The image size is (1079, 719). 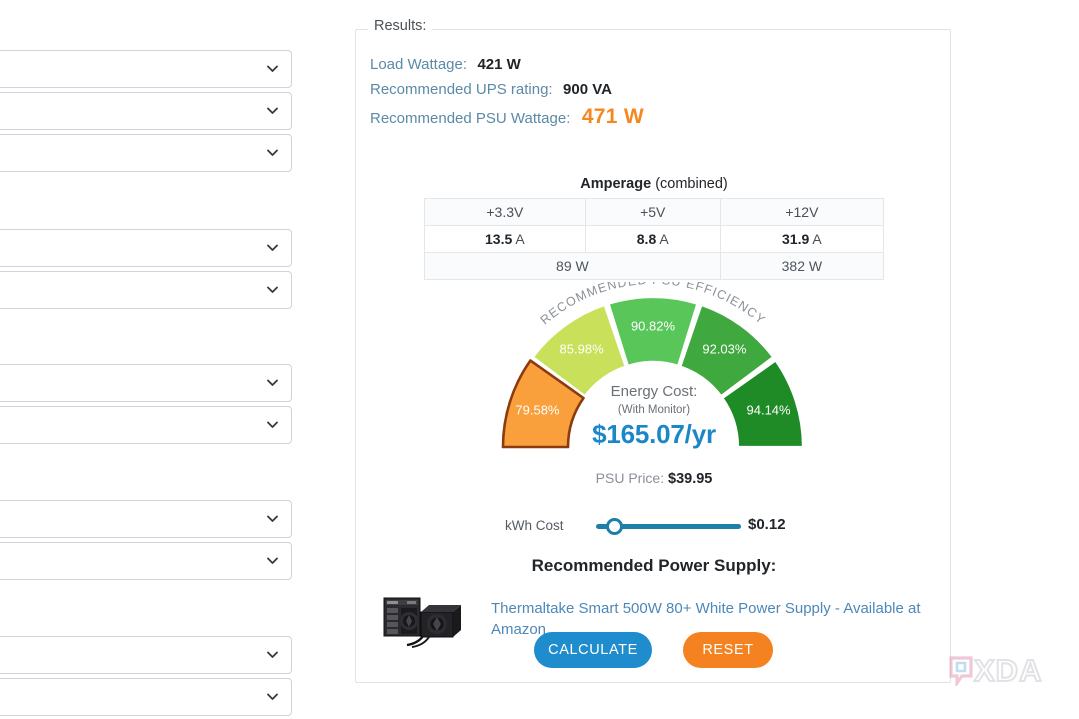 What do you see at coordinates (613, 116) in the screenshot?
I see `psu-wattage-value: 471 W` at bounding box center [613, 116].